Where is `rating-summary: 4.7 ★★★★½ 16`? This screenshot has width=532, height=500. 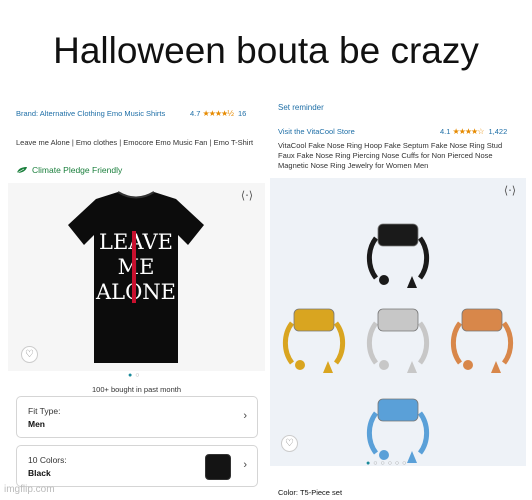
rating-summary: 4.7 ★★★★½ 16 is located at coordinates (218, 113).